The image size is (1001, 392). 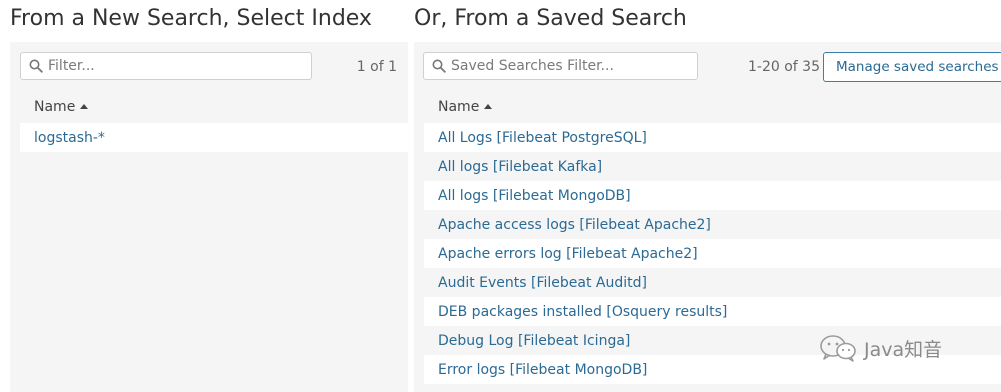 I want to click on saved-search-link: DEB packages installed [Osquery results], so click(x=582, y=312).